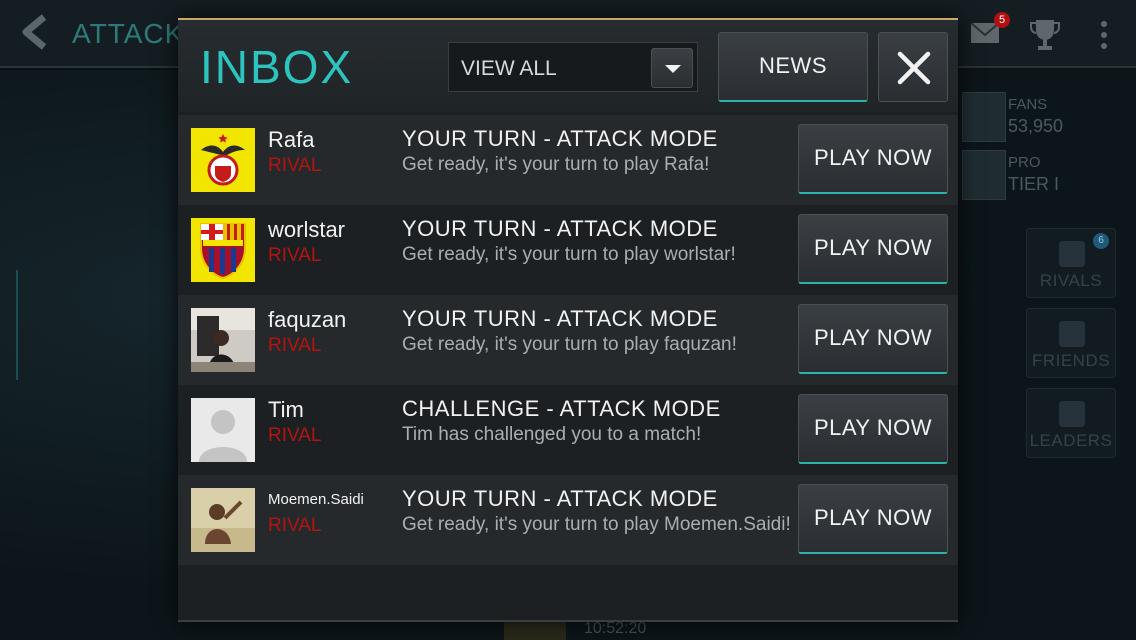  I want to click on rivals-tile: 6 RIVALS, so click(1071, 263).